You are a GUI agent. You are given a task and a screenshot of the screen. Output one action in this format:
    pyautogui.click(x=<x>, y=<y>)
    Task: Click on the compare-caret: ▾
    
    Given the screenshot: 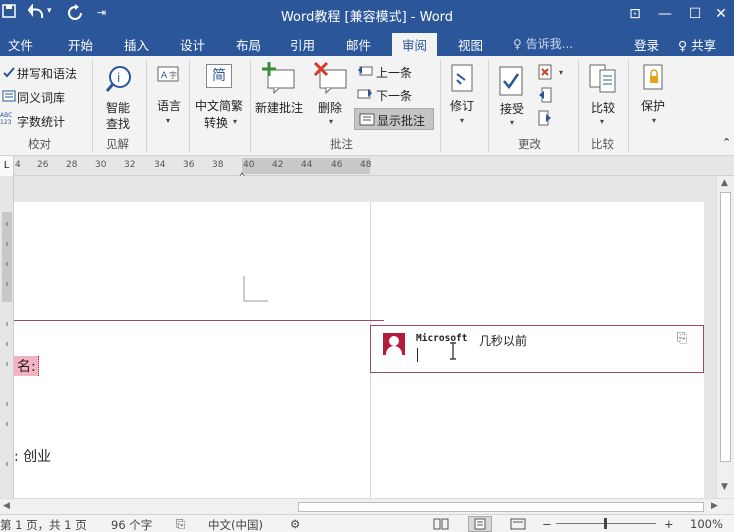 What is the action you would take?
    pyautogui.click(x=602, y=121)
    